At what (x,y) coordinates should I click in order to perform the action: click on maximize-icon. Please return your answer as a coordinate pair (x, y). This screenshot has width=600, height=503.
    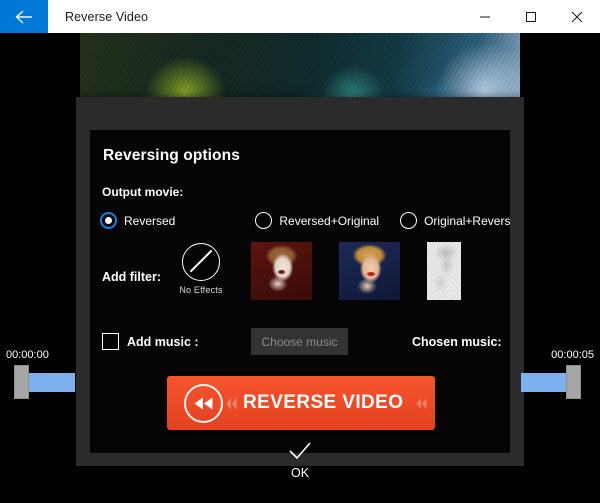
    Looking at the image, I should click on (531, 17).